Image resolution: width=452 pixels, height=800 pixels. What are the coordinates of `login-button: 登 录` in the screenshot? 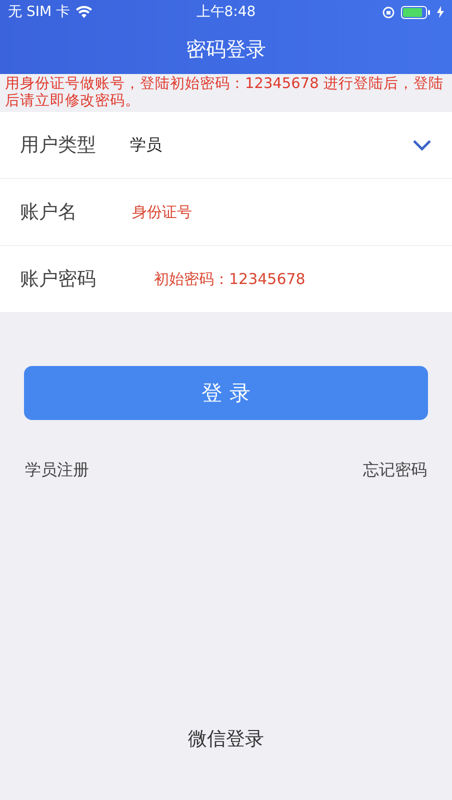 It's located at (226, 393).